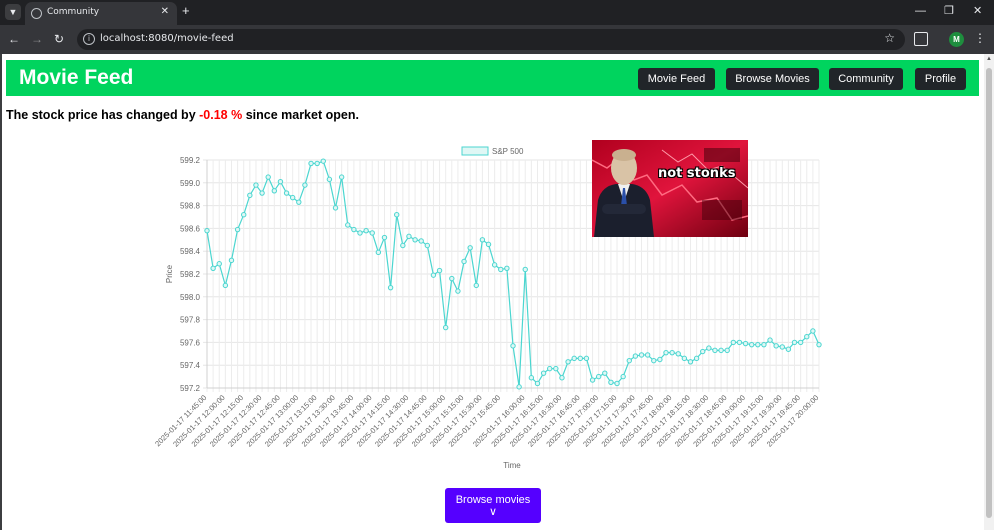 The height and width of the screenshot is (530, 994). What do you see at coordinates (493, 500) in the screenshot?
I see `browse-movies-label: Browse movies` at bounding box center [493, 500].